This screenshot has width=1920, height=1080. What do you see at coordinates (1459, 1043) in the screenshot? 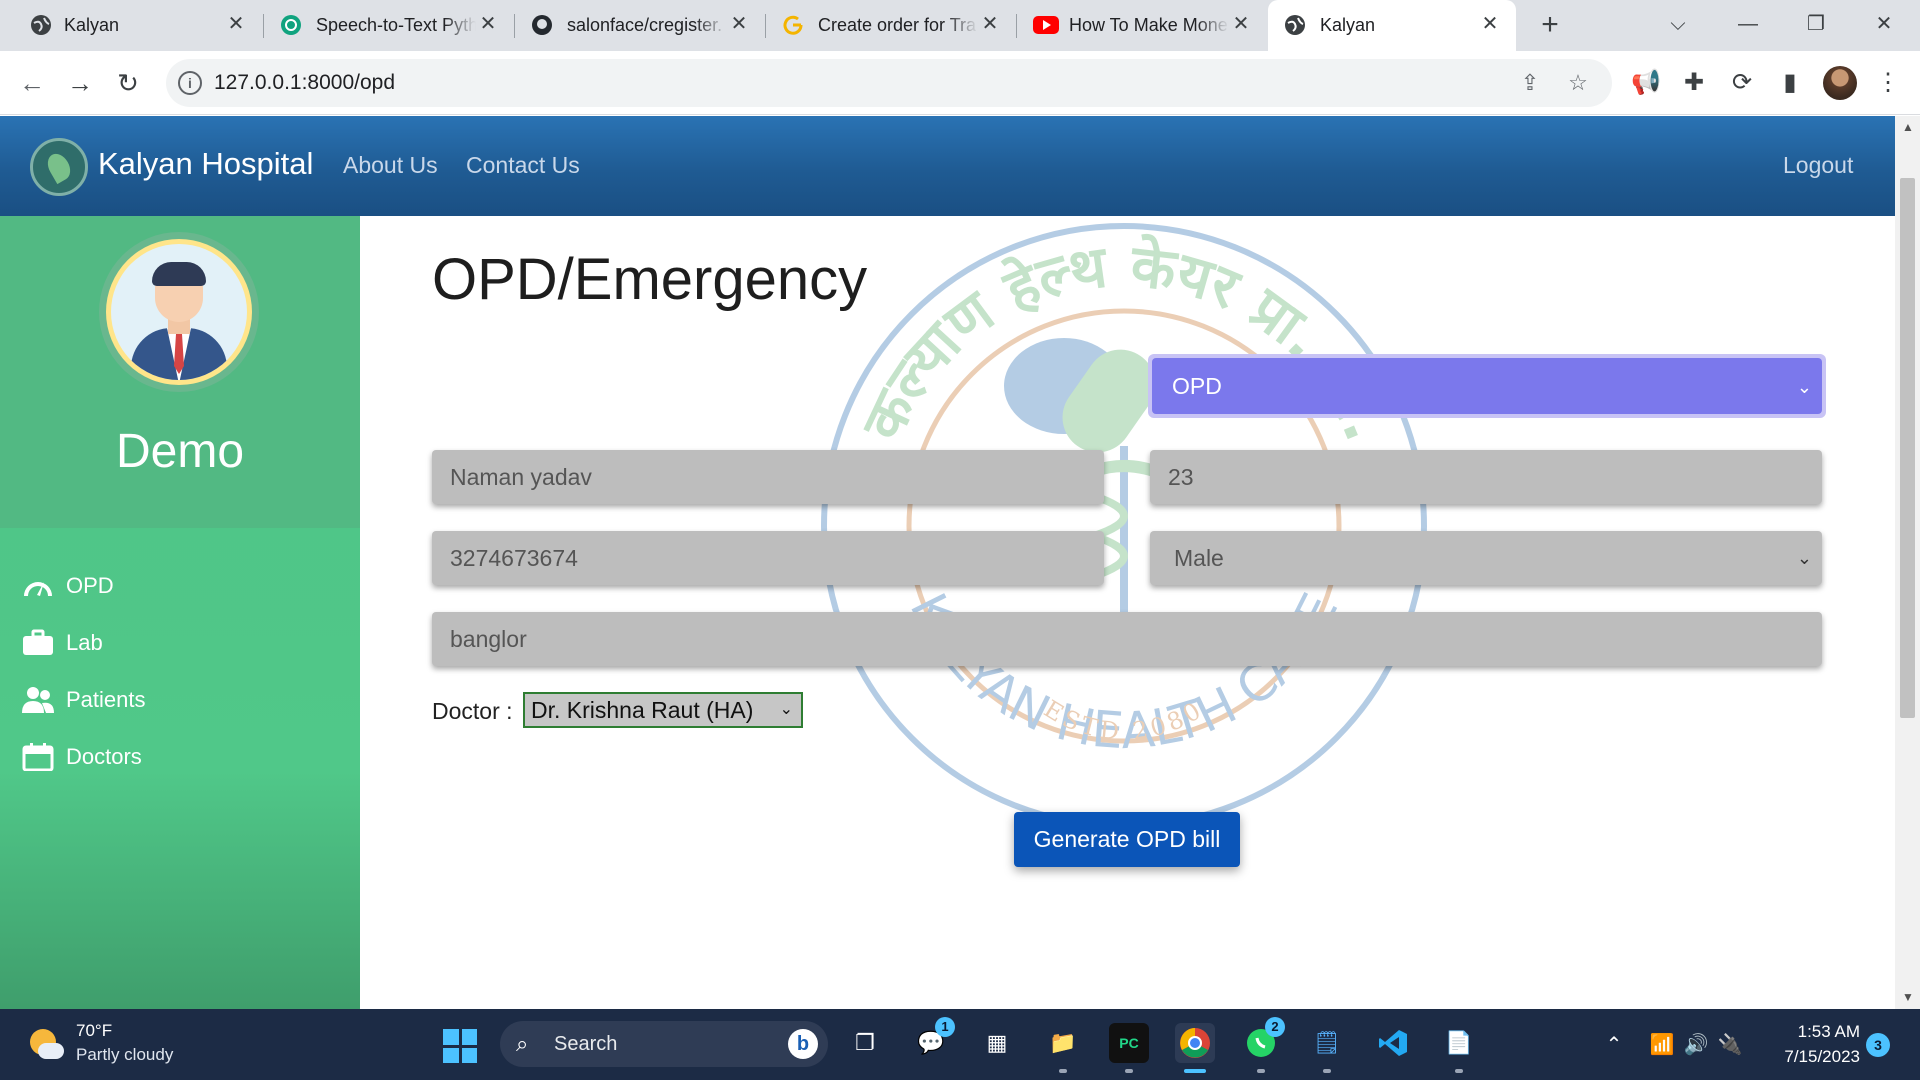
I see `document-app-icon: 📄` at bounding box center [1459, 1043].